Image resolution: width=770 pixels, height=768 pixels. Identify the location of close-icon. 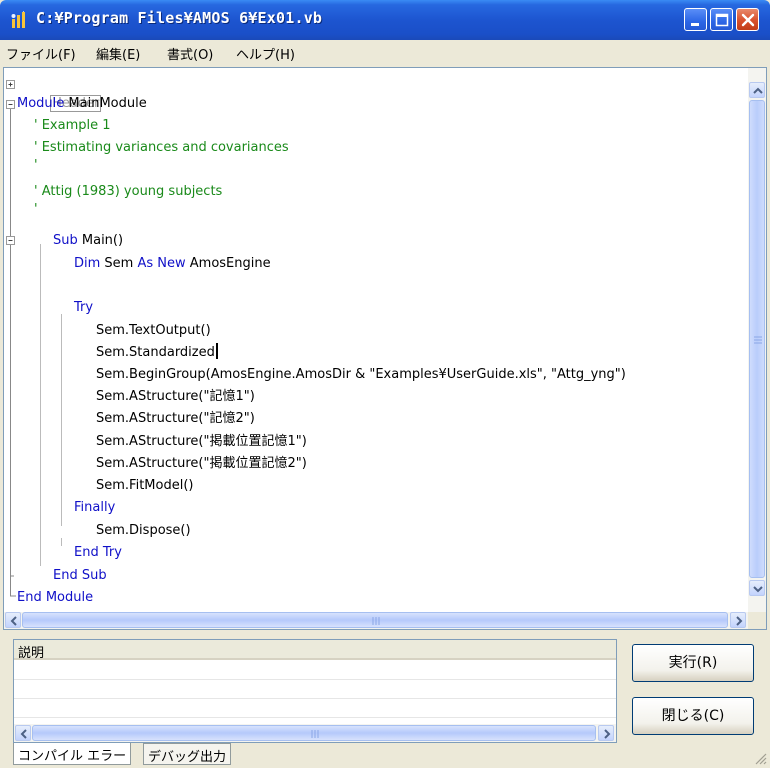
(748, 20).